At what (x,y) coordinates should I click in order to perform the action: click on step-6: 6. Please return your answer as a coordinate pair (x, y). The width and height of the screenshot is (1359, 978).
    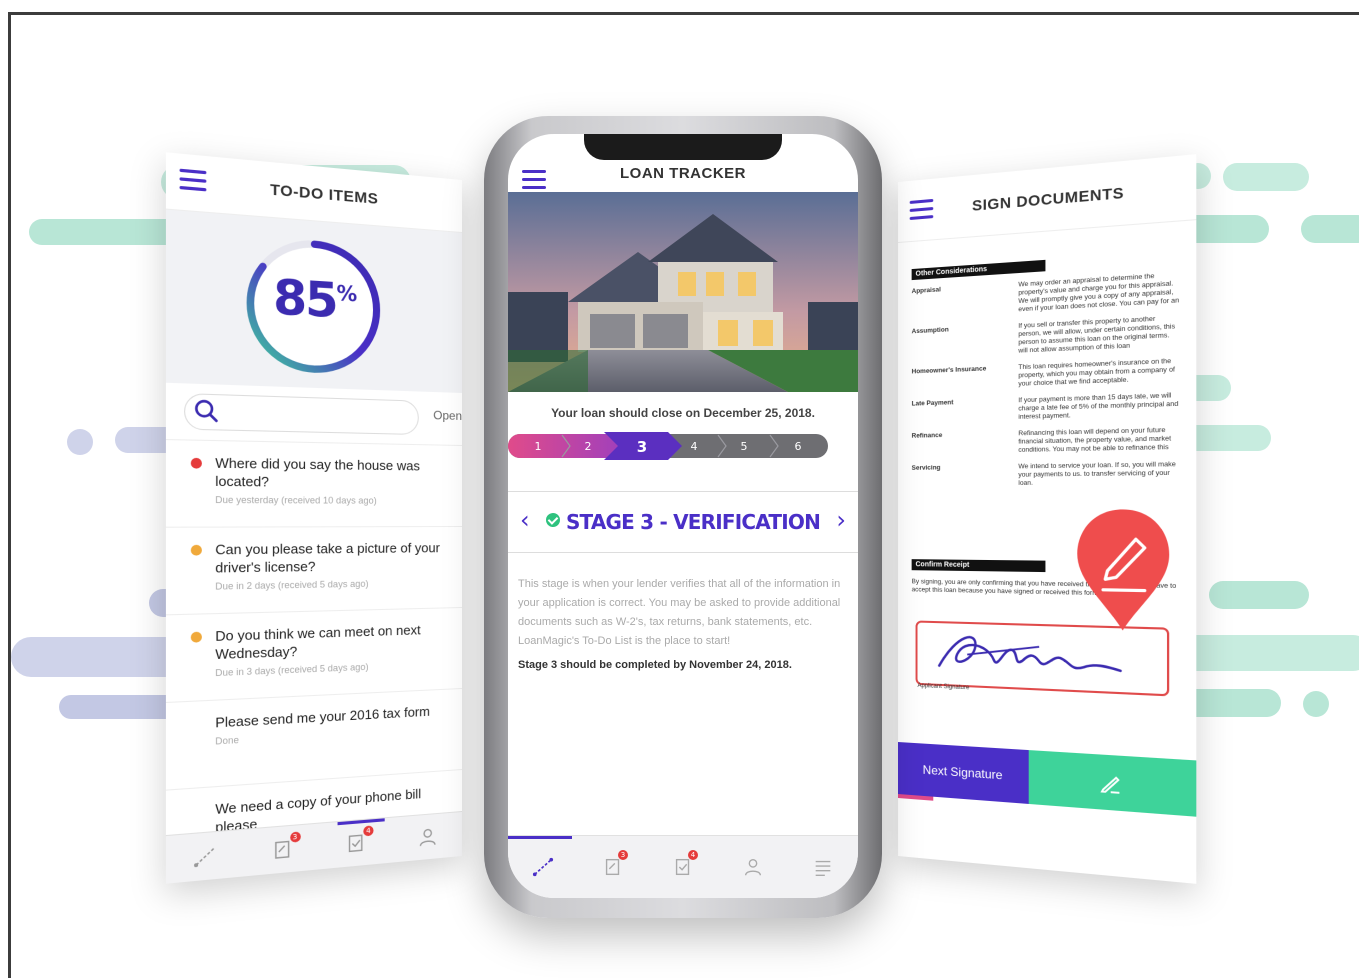
    Looking at the image, I should click on (798, 446).